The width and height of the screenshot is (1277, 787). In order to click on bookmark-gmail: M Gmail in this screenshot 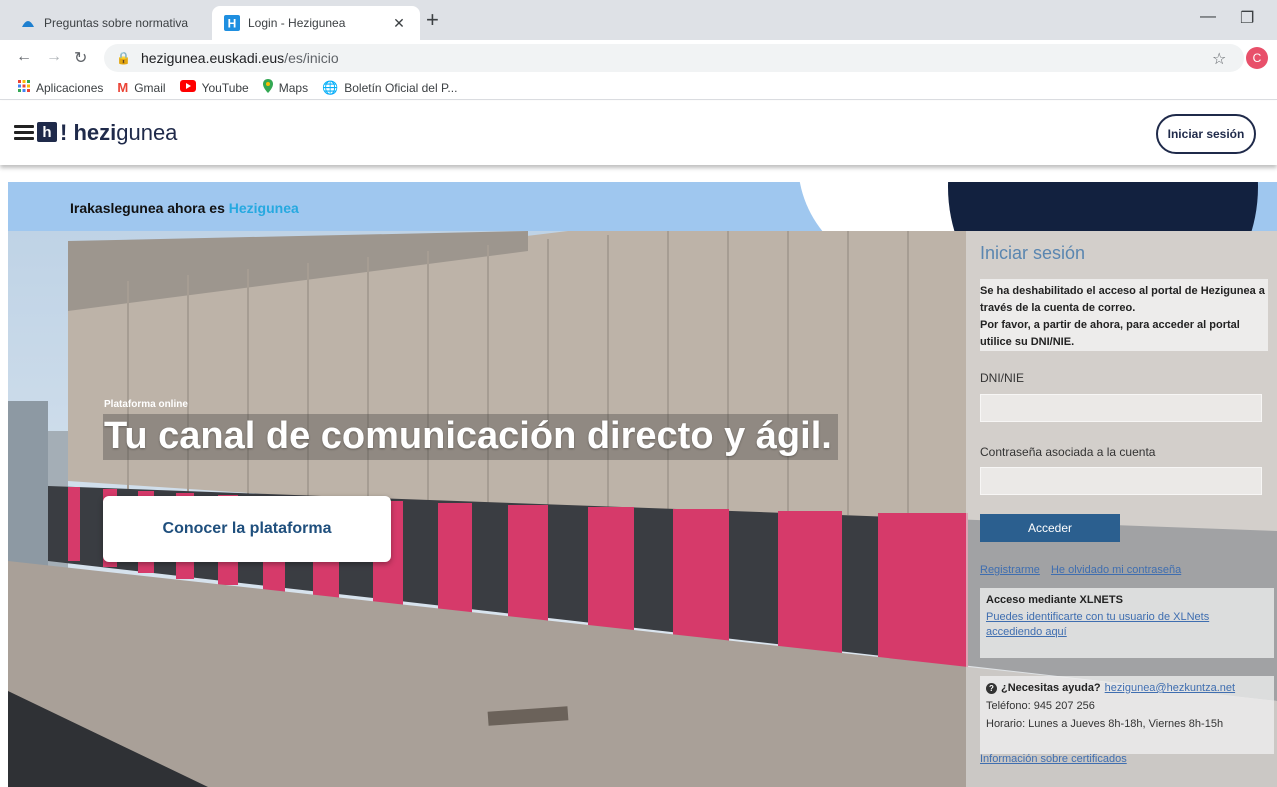, I will do `click(141, 87)`.